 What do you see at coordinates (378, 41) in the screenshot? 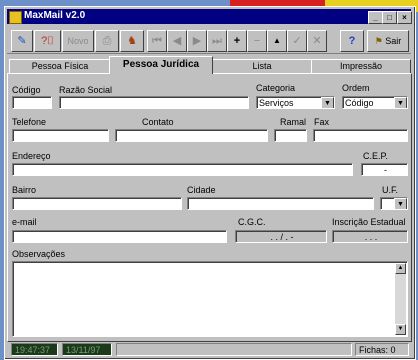
I see `exit-door-icon: ⚑` at bounding box center [378, 41].